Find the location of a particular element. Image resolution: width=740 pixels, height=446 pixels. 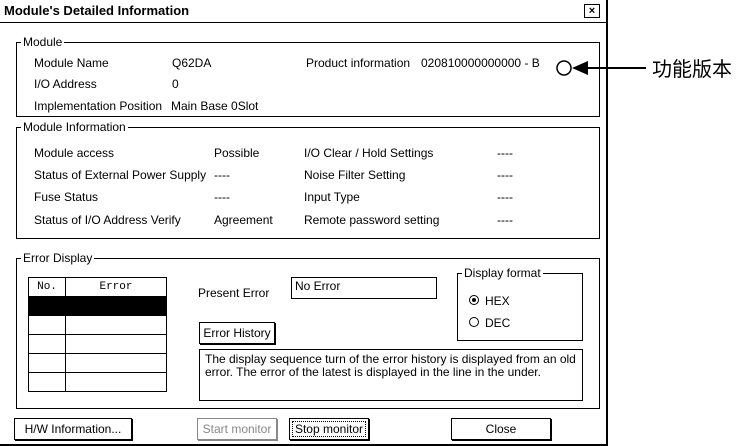

callout-arrowhead is located at coordinates (580, 68).